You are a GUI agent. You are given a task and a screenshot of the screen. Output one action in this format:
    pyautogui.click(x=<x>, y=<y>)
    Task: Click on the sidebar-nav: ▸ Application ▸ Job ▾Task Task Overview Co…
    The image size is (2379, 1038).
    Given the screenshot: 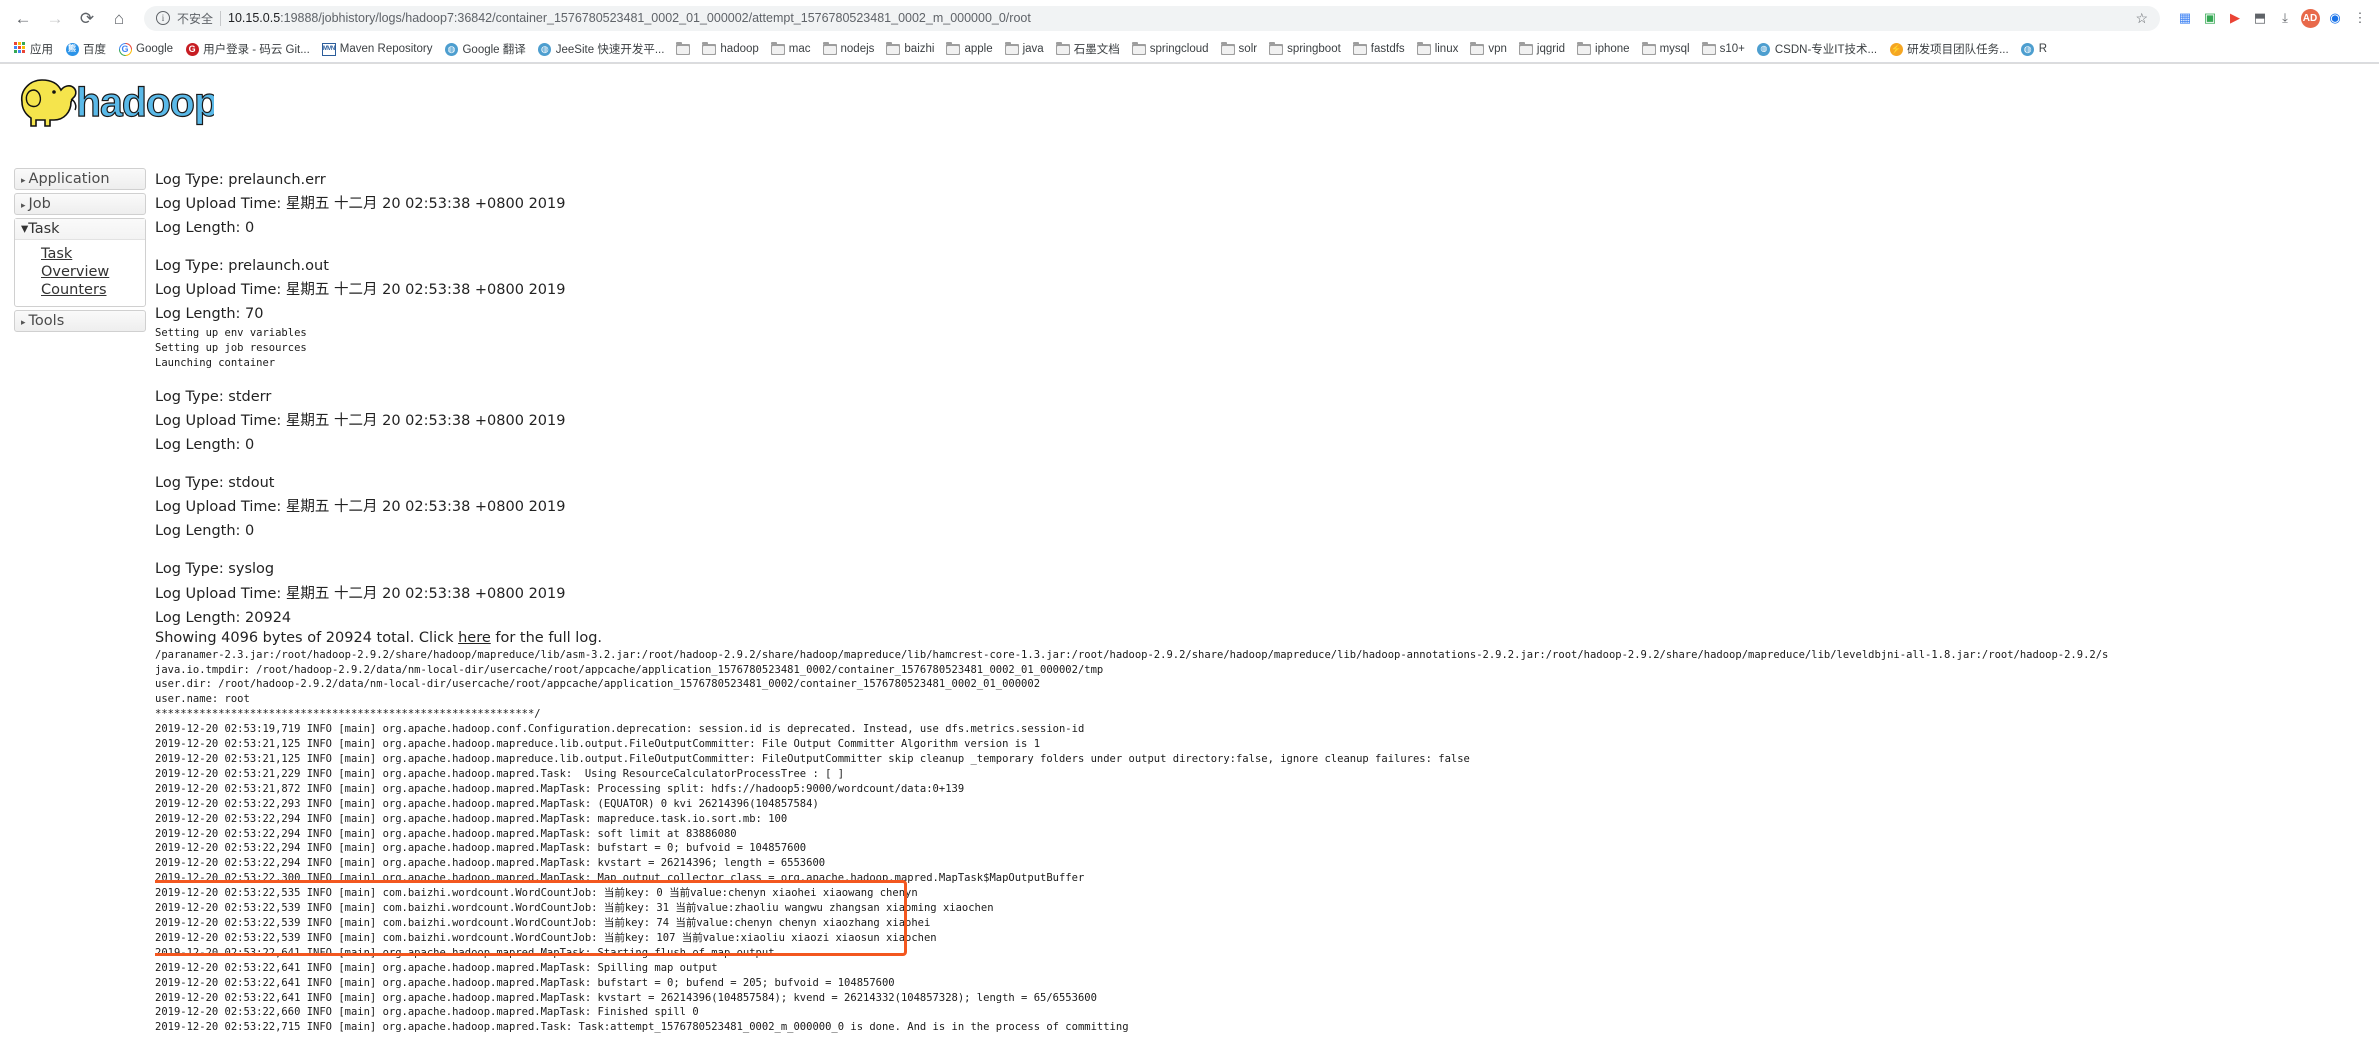 What is the action you would take?
    pyautogui.click(x=80, y=251)
    